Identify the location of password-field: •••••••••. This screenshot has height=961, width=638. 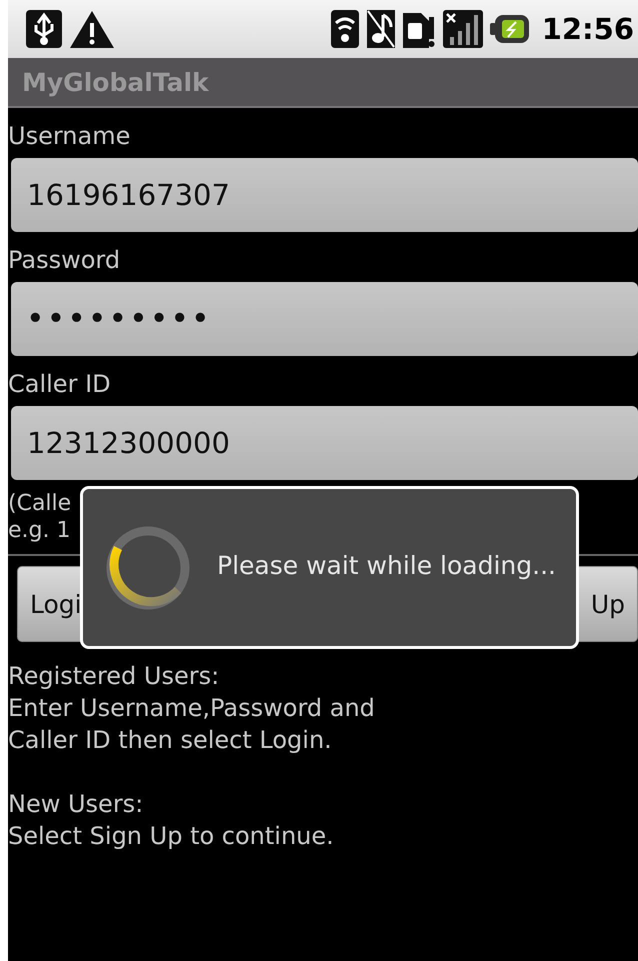
(324, 319).